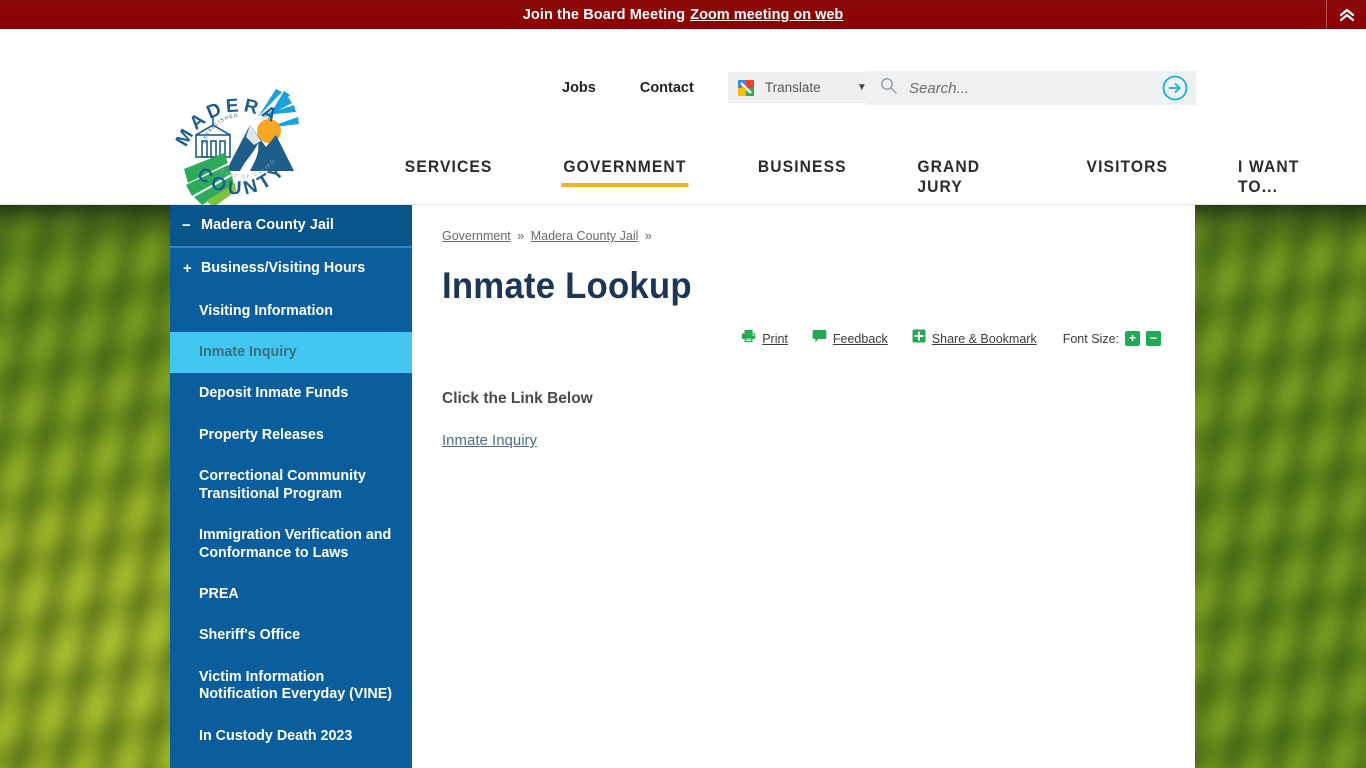 The width and height of the screenshot is (1366, 768). Describe the element at coordinates (792, 87) in the screenshot. I see `translate-label: Translate` at that location.